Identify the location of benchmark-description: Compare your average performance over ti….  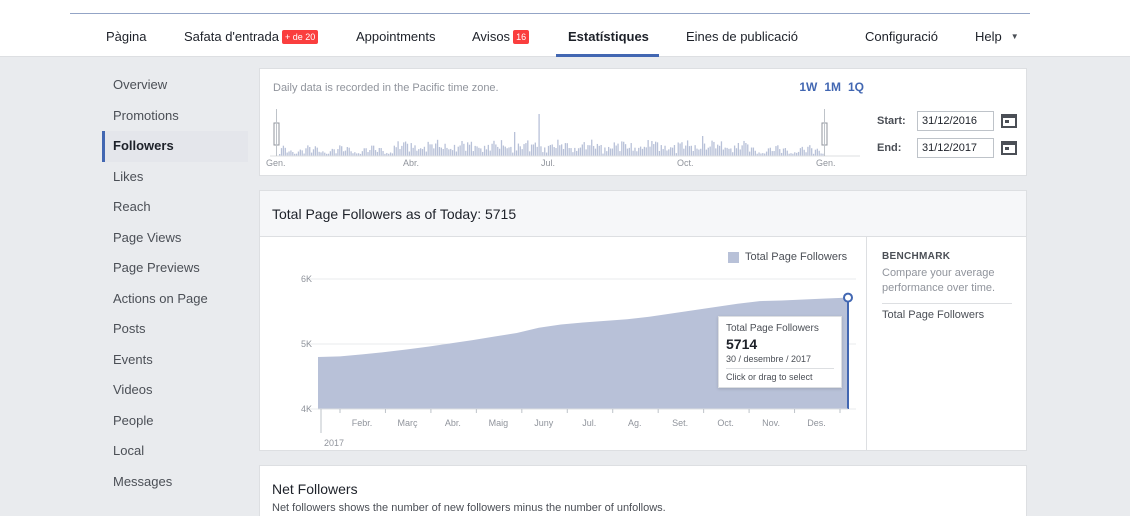
(939, 280).